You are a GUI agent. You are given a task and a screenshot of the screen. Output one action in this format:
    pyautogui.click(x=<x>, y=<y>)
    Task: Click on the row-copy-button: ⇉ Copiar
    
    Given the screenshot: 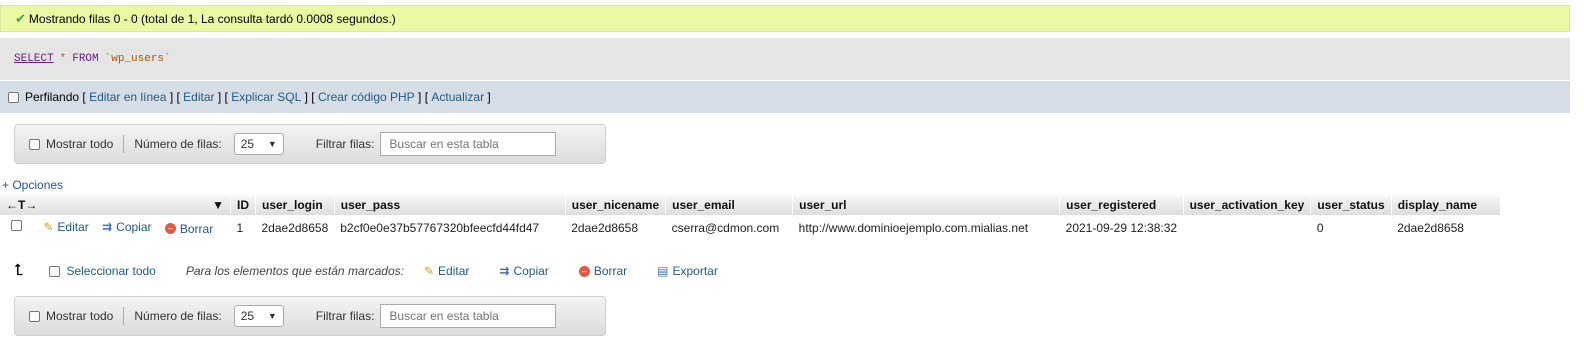 What is the action you would take?
    pyautogui.click(x=126, y=227)
    